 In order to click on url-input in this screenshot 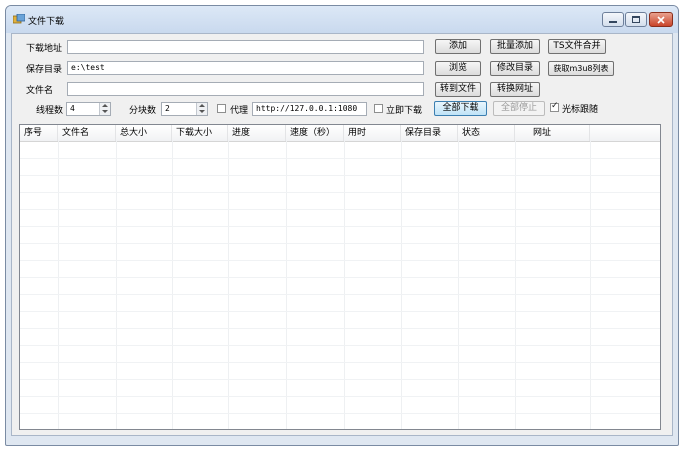, I will do `click(245, 47)`.